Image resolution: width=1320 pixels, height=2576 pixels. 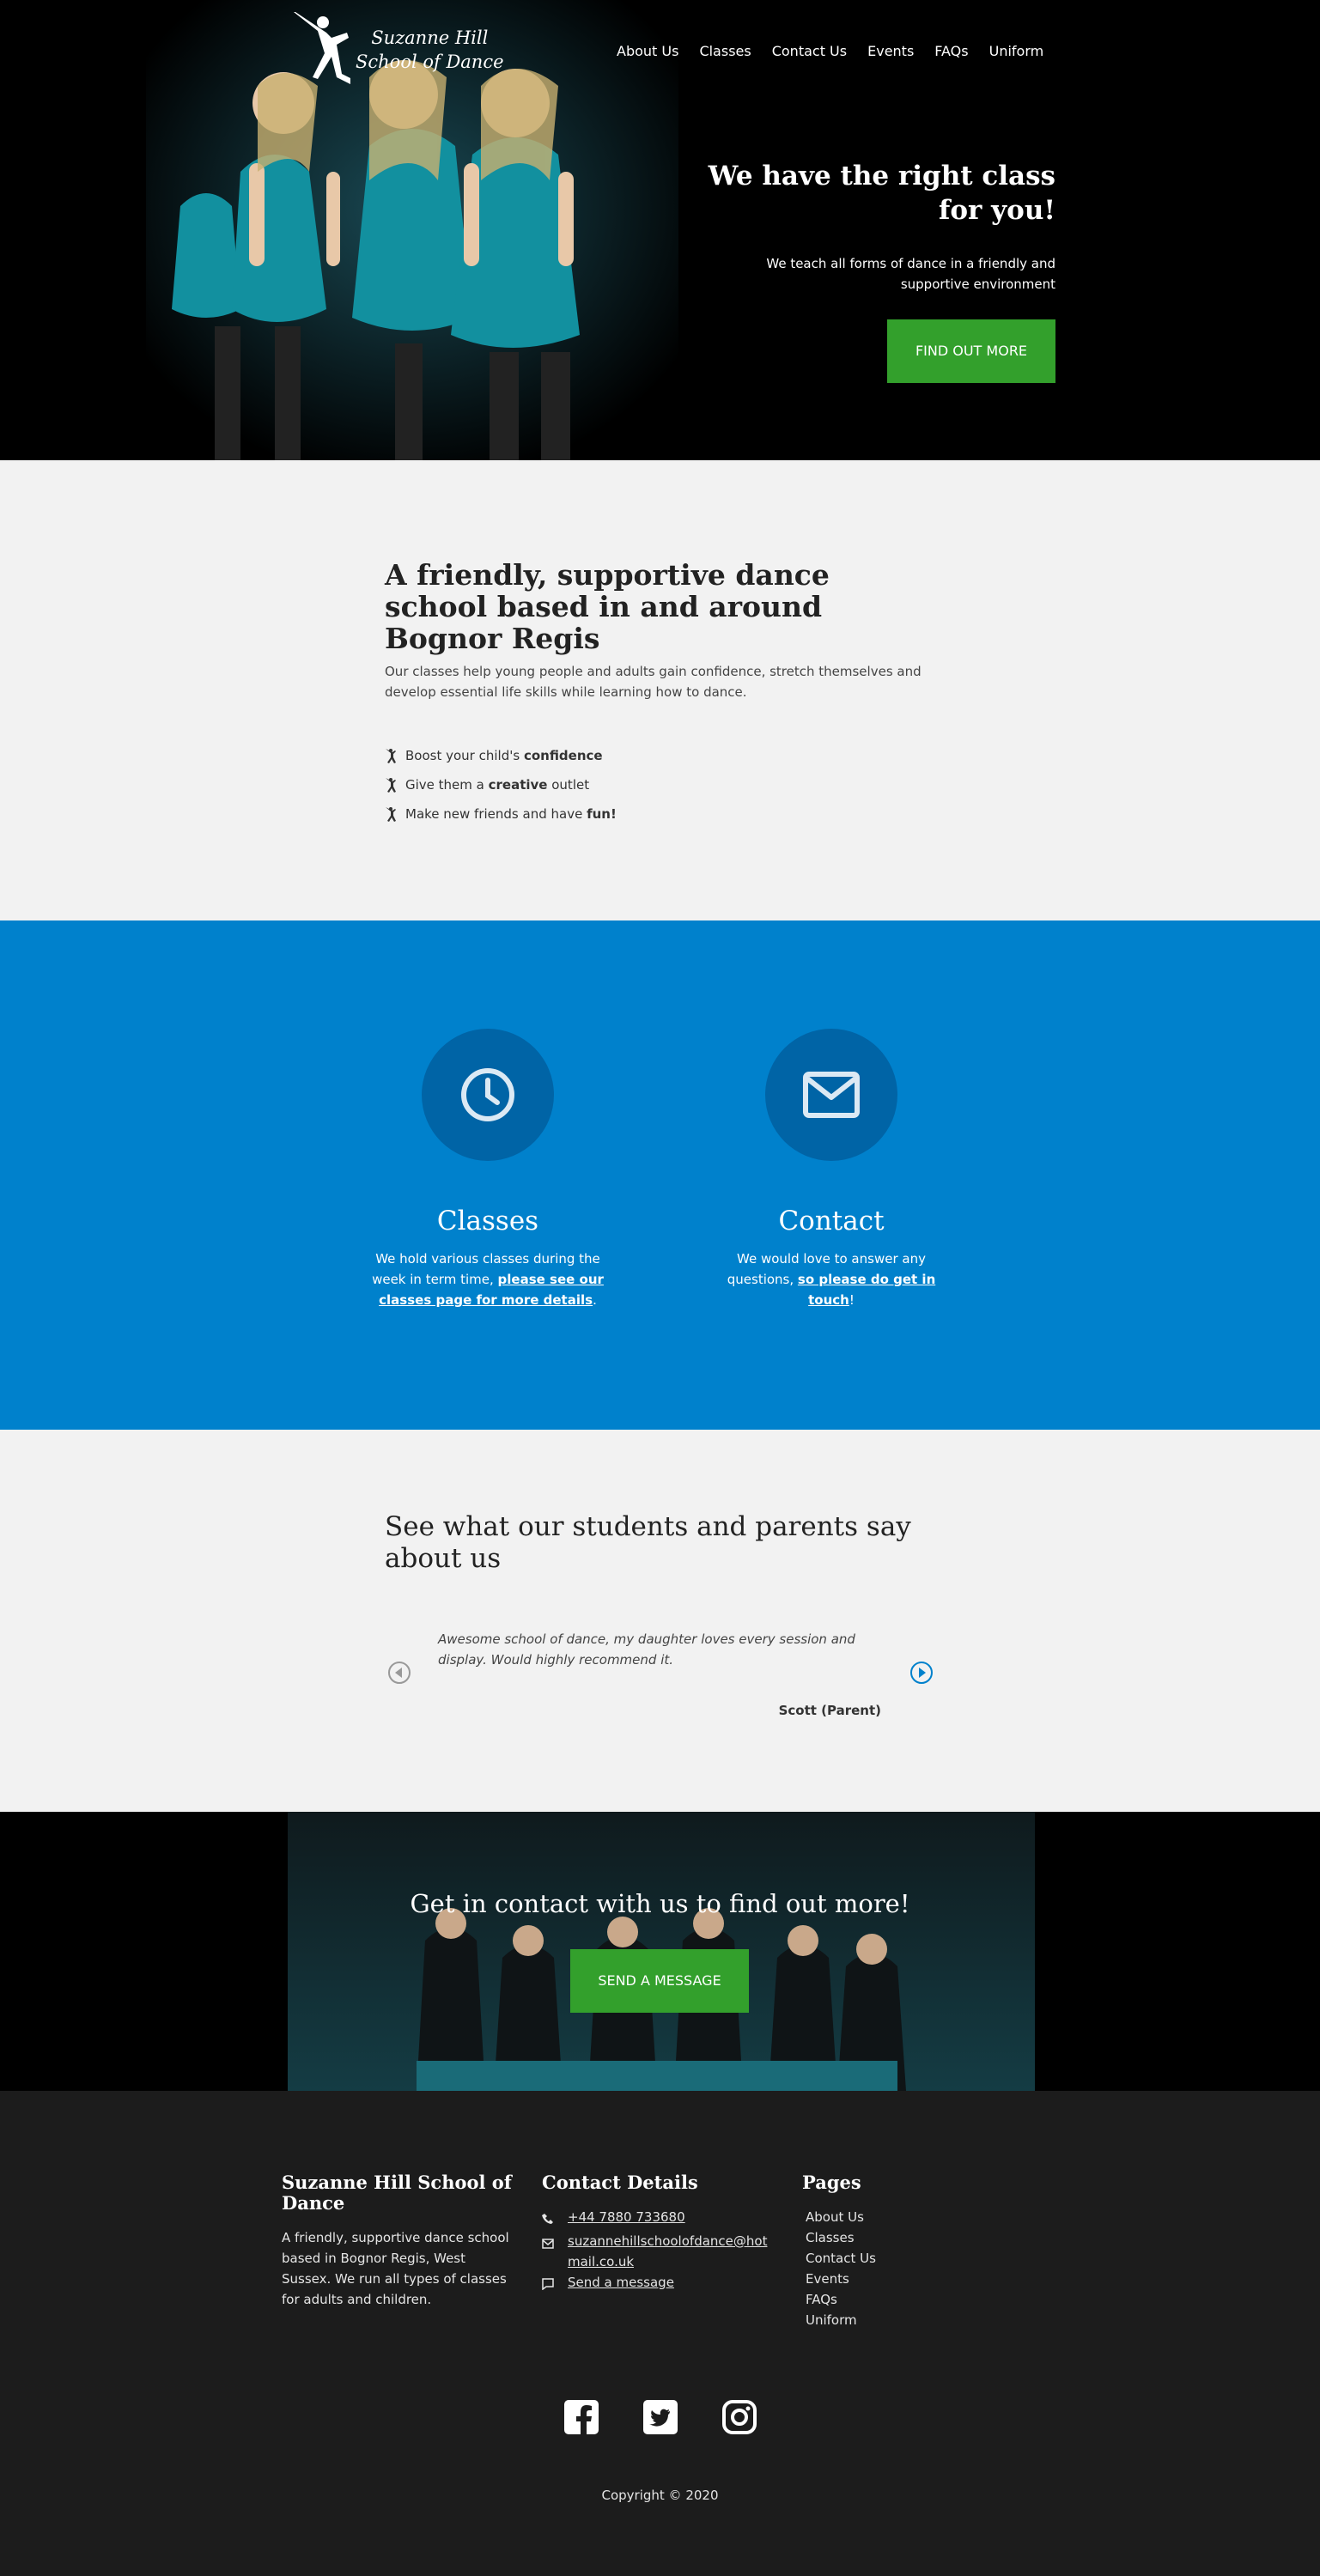 I want to click on footer-email-line1: suzannehillschoolofdance@hot, so click(x=668, y=2241).